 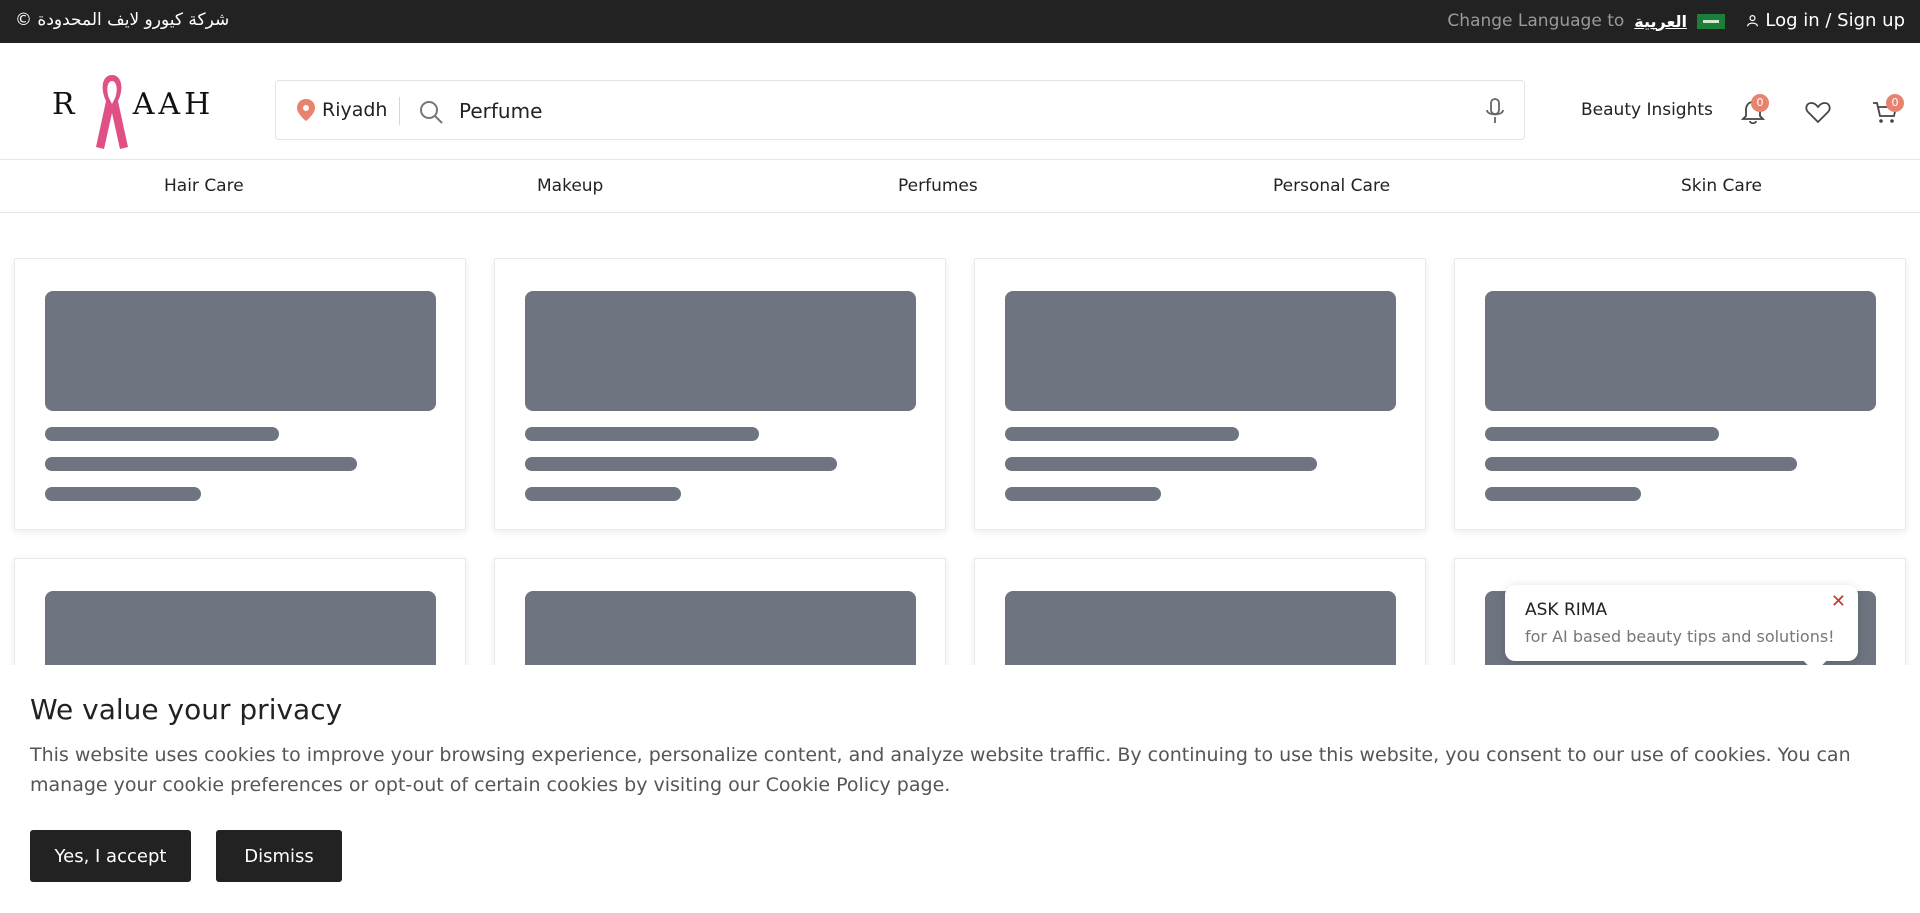 I want to click on saudi-flag-icon, so click(x=1711, y=21).